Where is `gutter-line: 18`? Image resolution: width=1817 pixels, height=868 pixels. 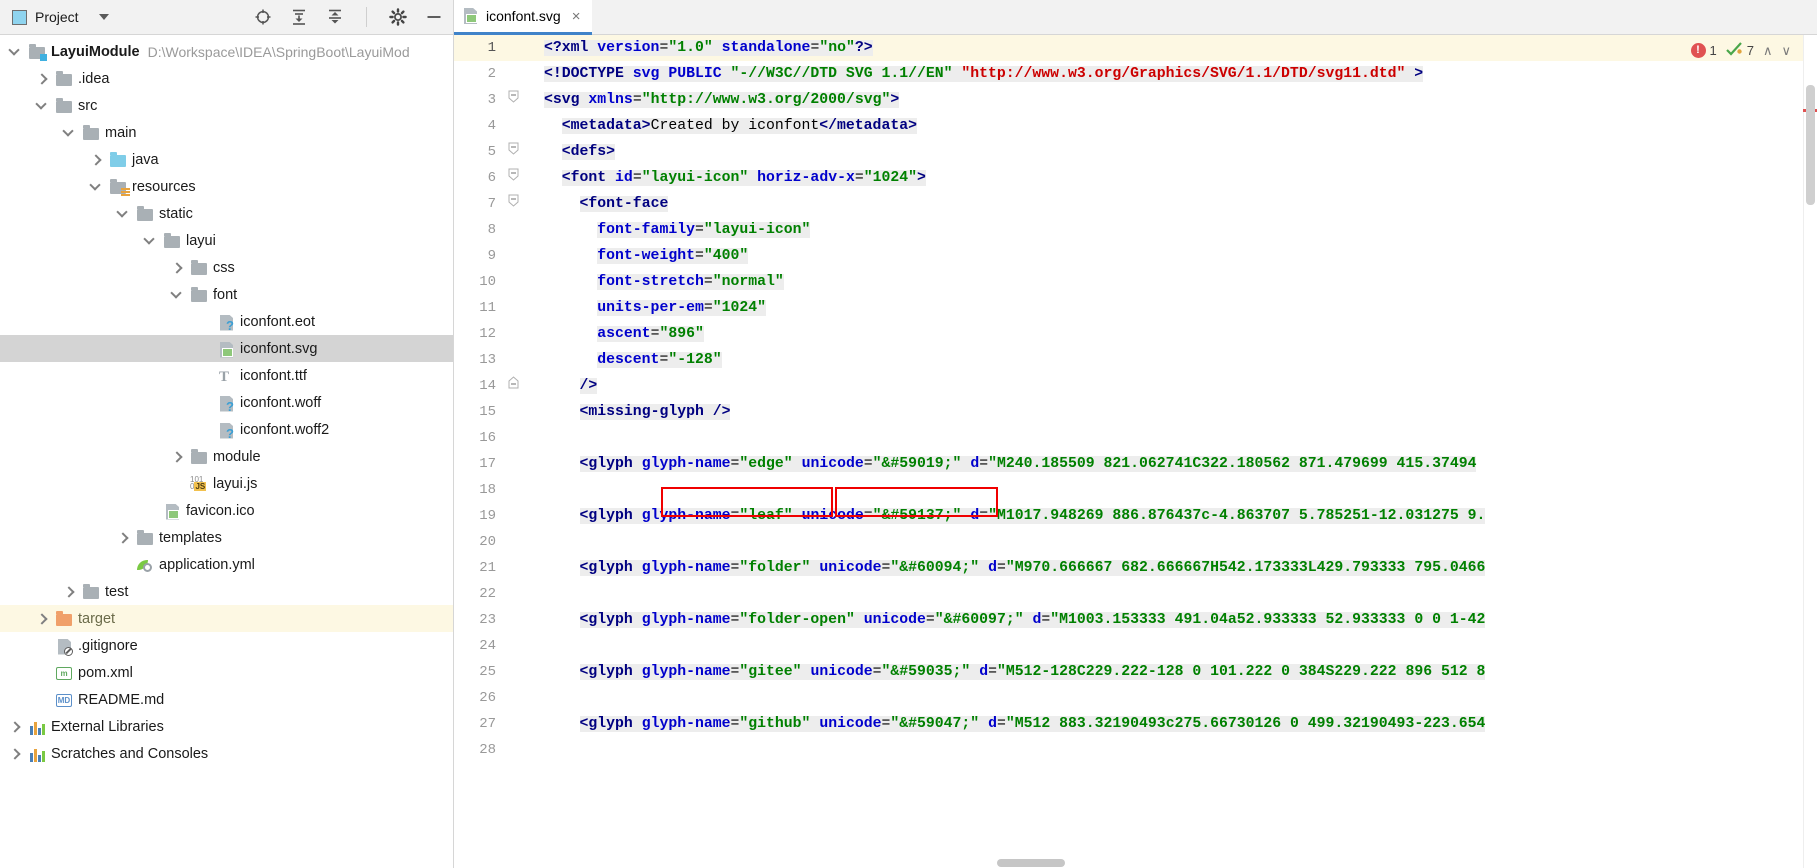
gutter-line: 18 is located at coordinates (497, 490).